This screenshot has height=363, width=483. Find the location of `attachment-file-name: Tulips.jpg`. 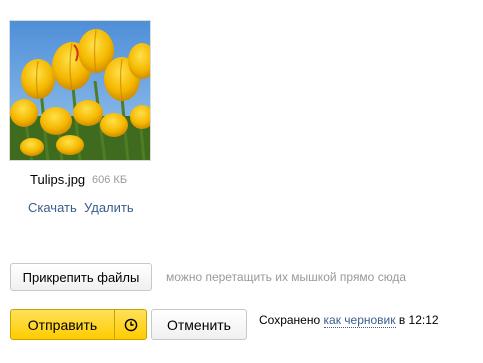

attachment-file-name: Tulips.jpg is located at coordinates (58, 179).